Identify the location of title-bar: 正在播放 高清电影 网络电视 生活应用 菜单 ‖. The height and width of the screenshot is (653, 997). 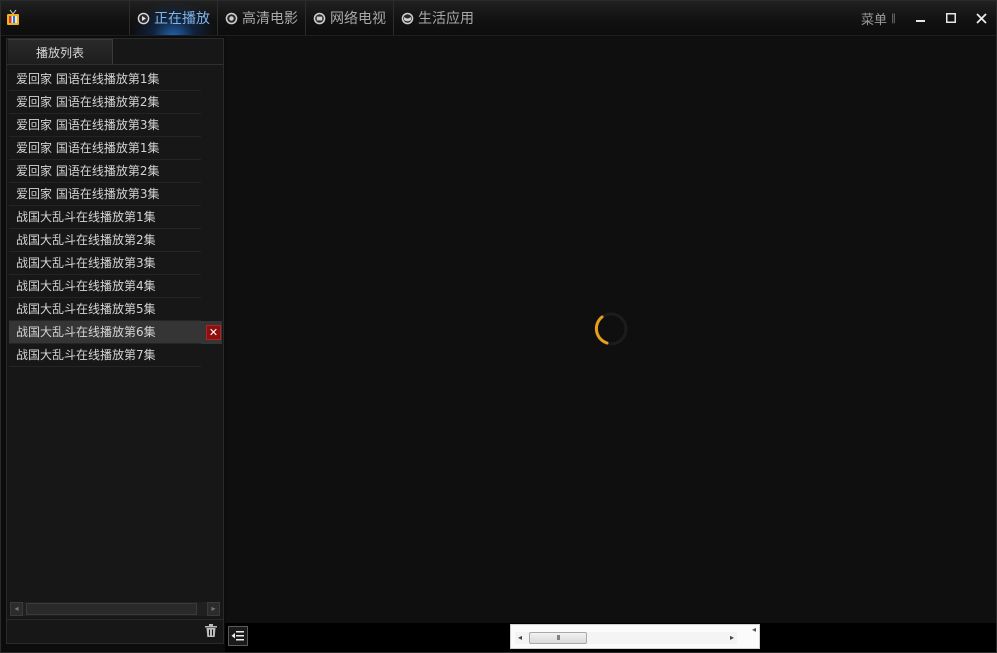
(498, 18).